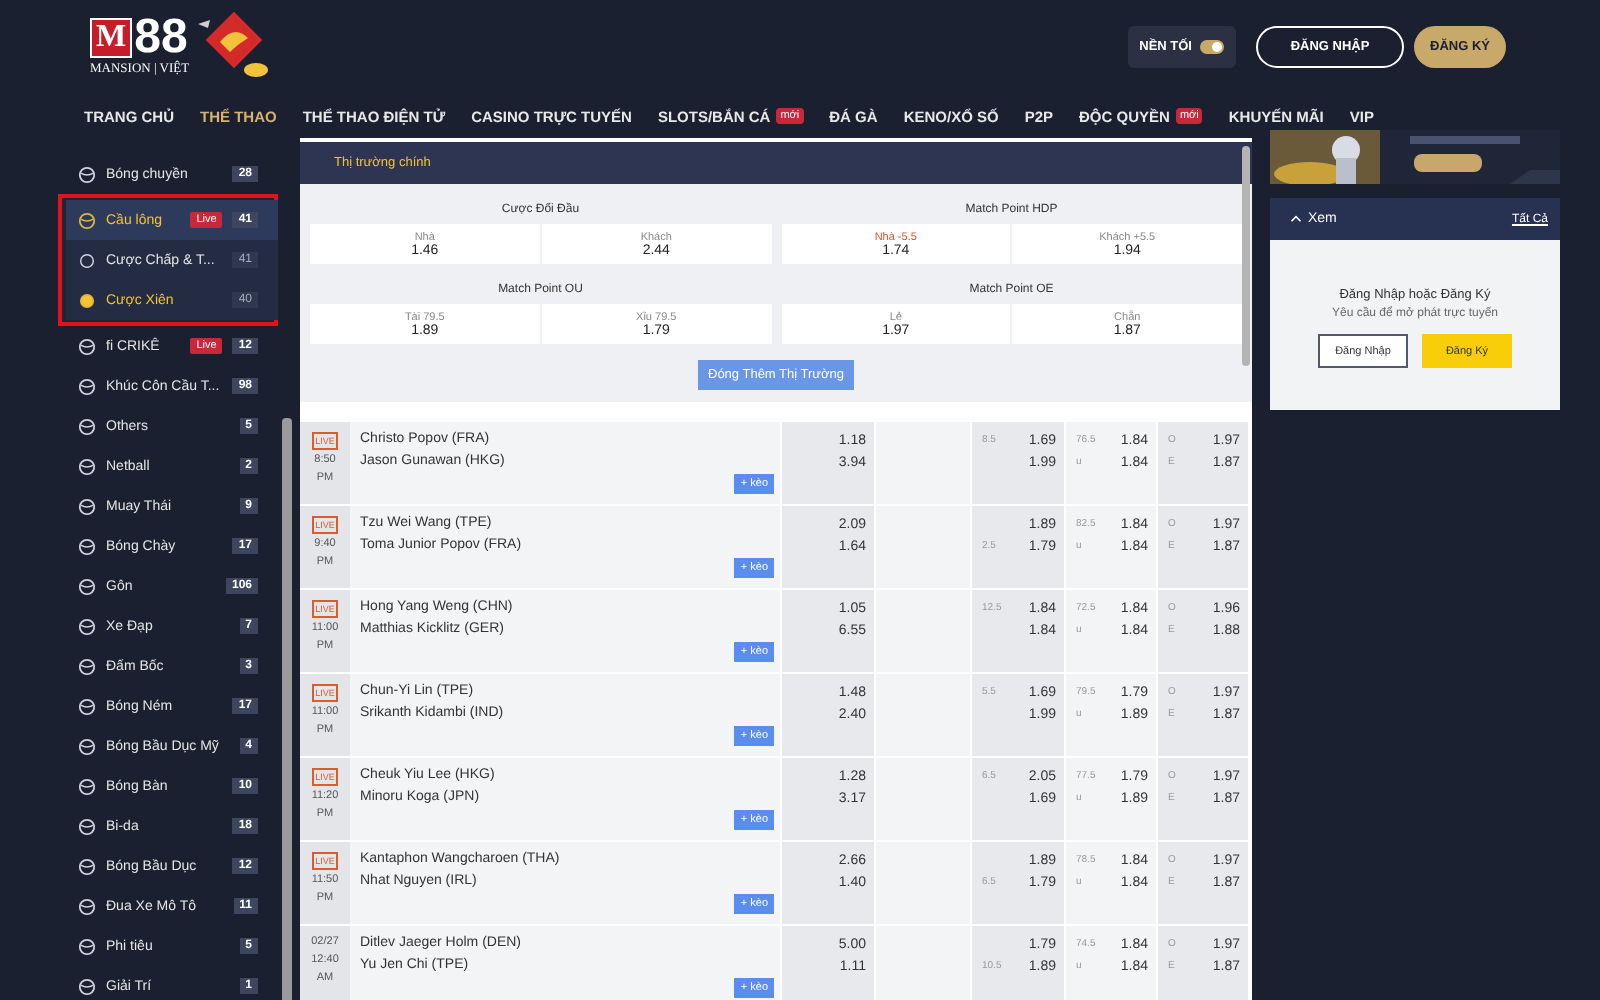  What do you see at coordinates (233, 46) in the screenshot?
I see `diamond-emblem-icon` at bounding box center [233, 46].